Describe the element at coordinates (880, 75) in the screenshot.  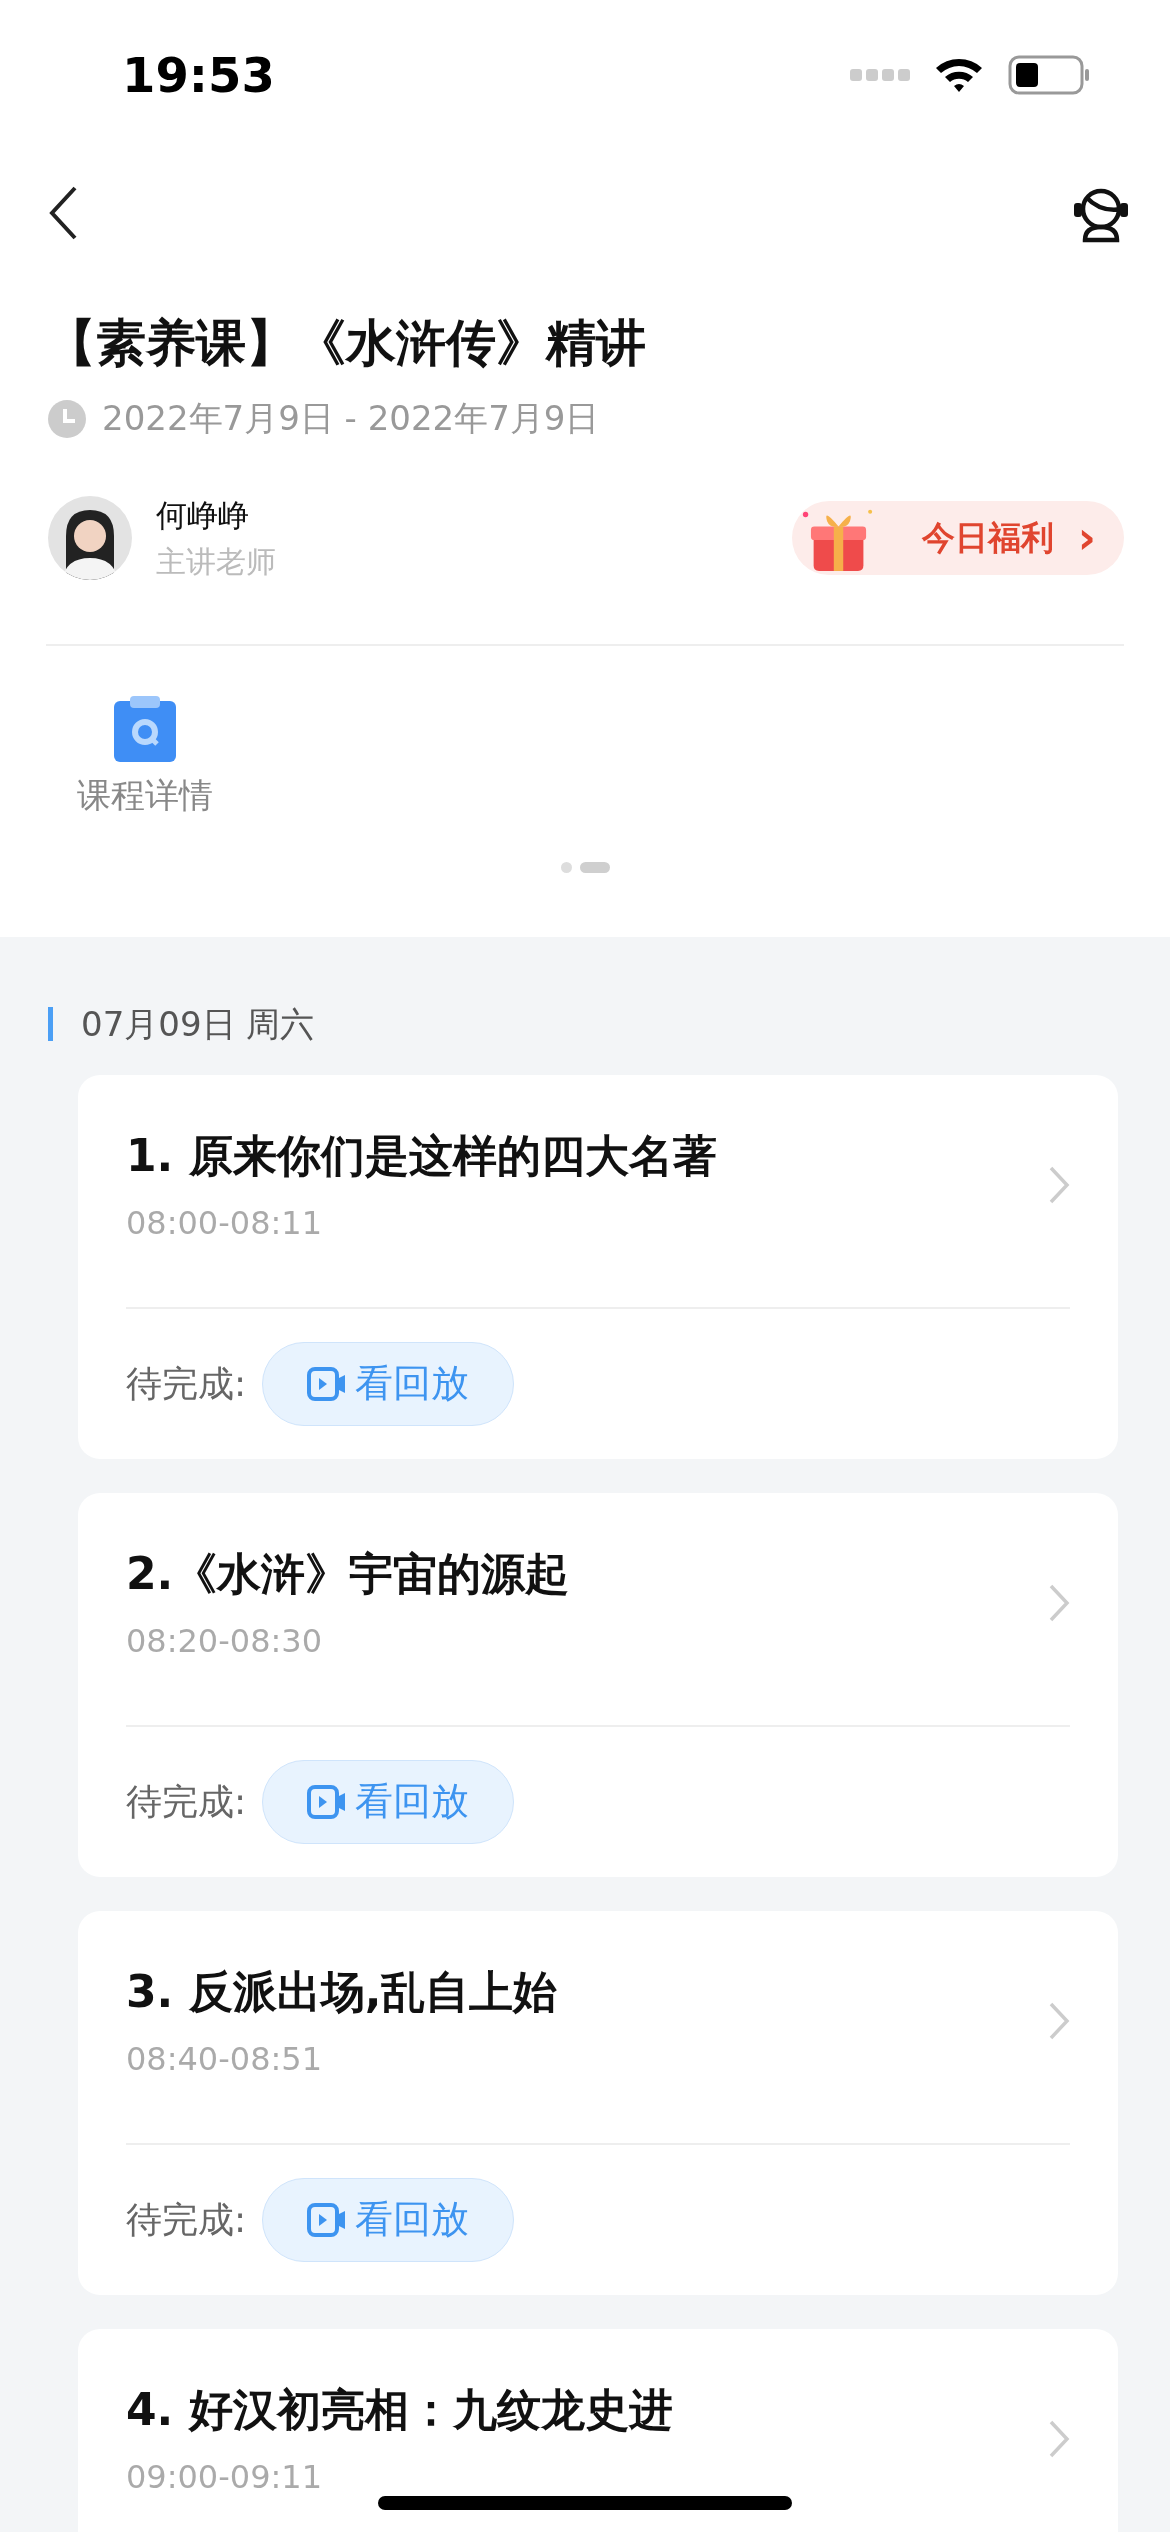
I see `signal-icon` at that location.